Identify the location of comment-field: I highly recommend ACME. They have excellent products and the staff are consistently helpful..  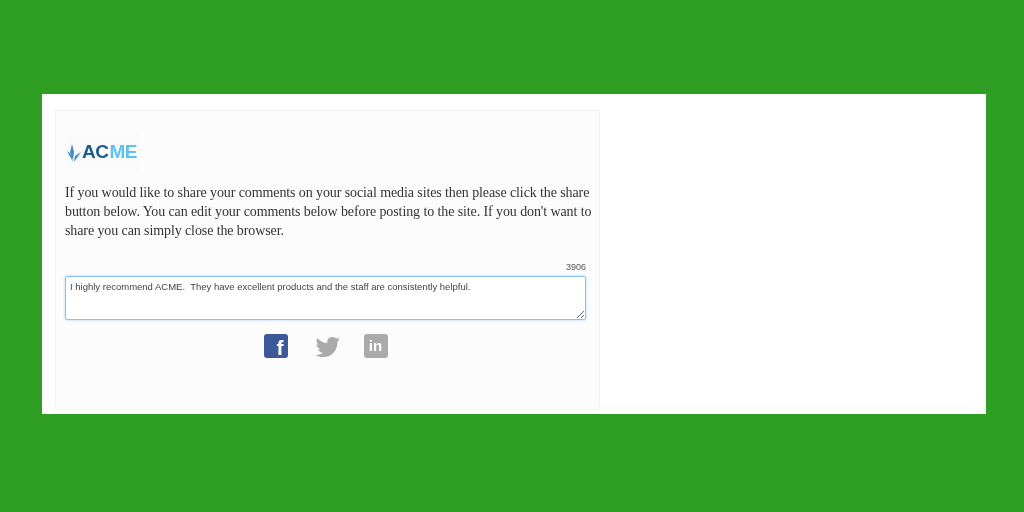
(325, 298).